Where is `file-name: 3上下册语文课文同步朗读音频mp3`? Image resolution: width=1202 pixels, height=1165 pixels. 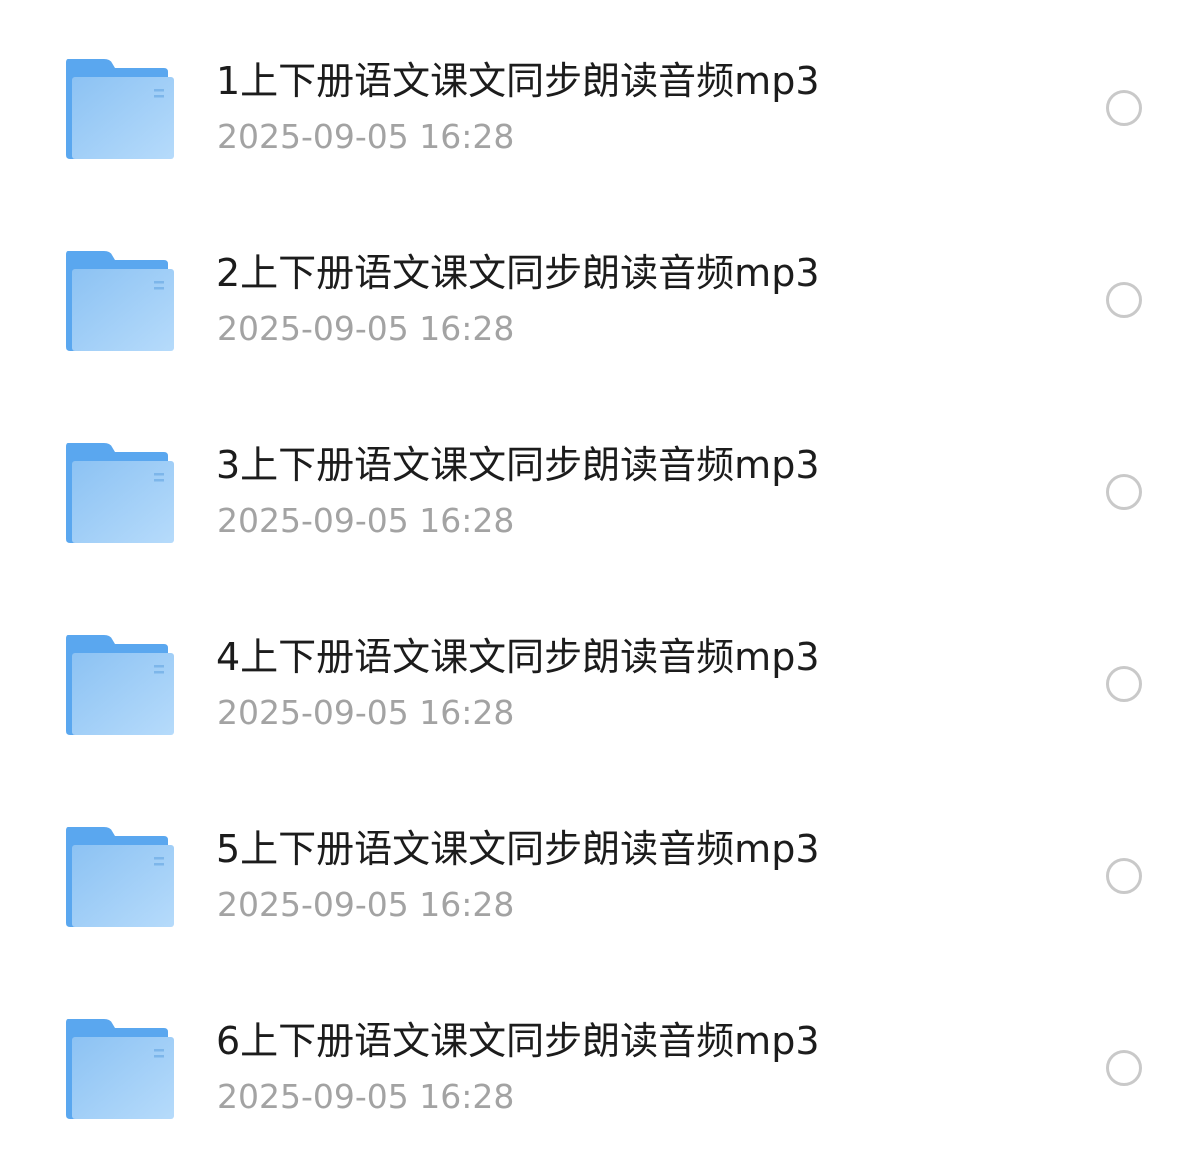 file-name: 3上下册语文课文同步朗读音频mp3 is located at coordinates (518, 465).